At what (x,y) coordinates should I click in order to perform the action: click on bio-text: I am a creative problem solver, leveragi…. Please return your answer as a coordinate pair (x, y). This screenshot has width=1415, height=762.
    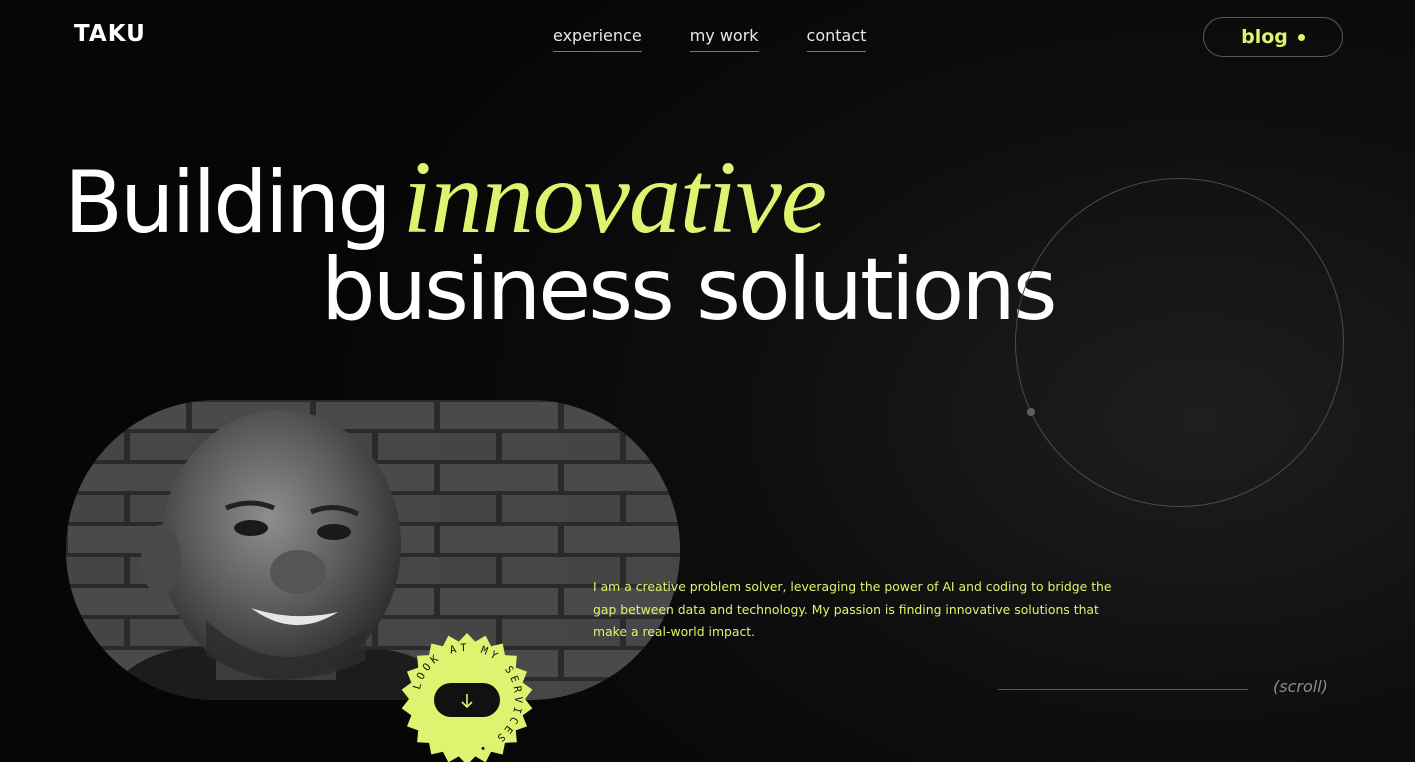
    Looking at the image, I should click on (852, 609).